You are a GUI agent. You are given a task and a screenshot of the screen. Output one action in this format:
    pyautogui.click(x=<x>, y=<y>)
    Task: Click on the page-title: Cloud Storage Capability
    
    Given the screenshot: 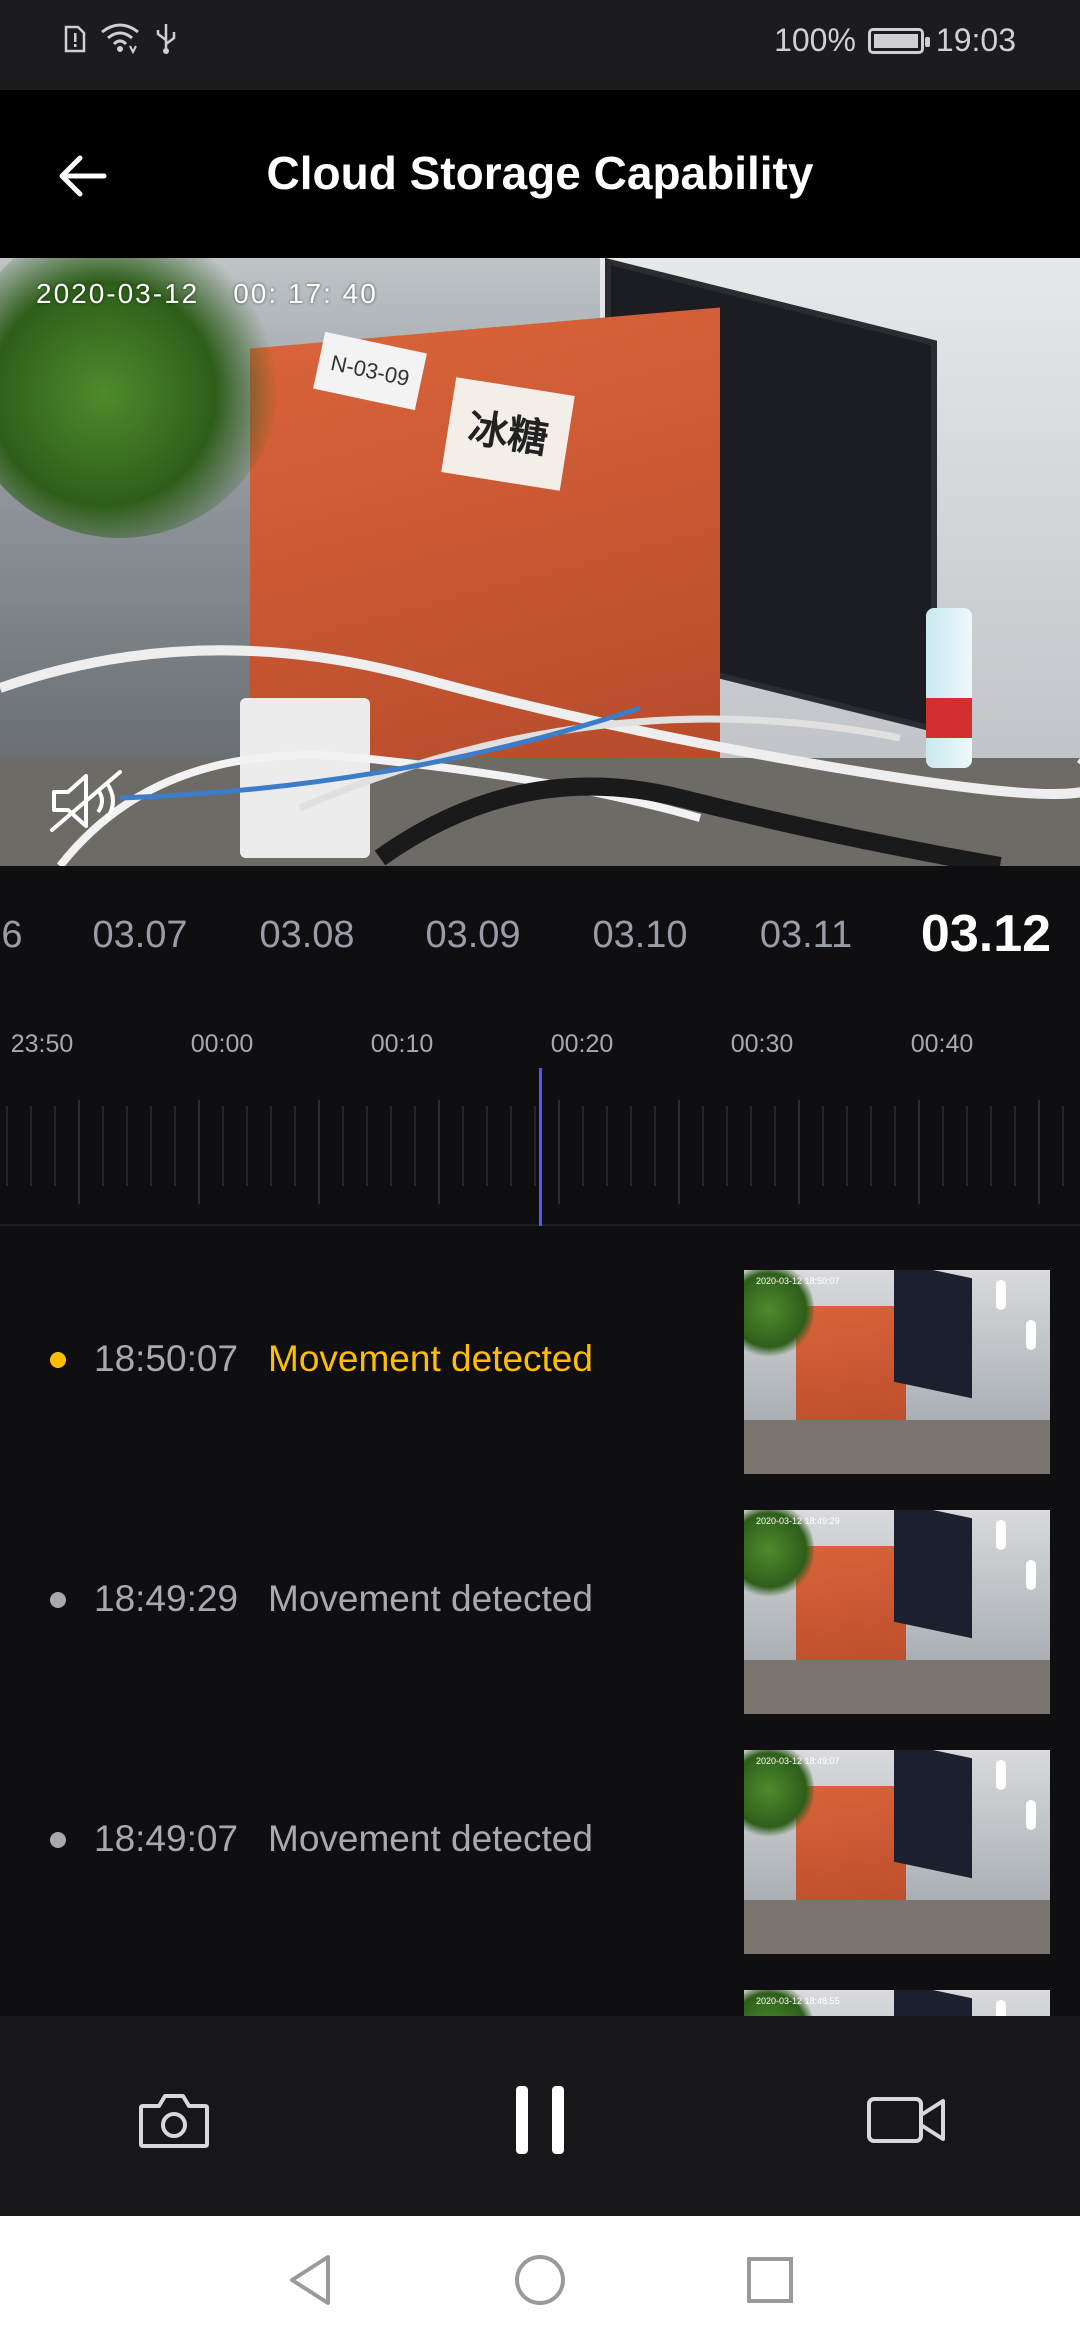 What is the action you would take?
    pyautogui.click(x=540, y=173)
    